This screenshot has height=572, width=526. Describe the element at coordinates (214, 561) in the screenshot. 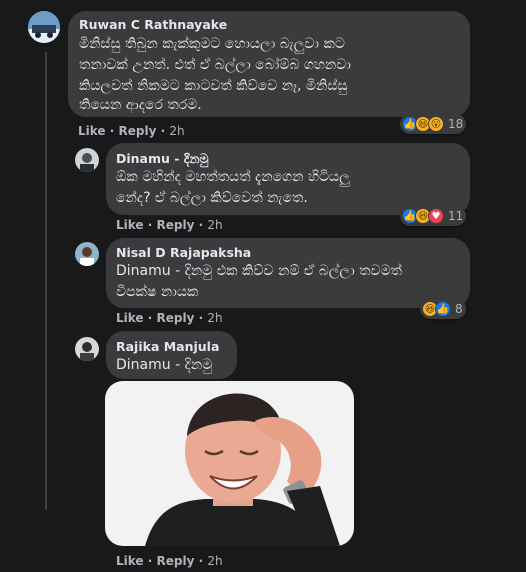

I see `timestamp: 2h` at that location.